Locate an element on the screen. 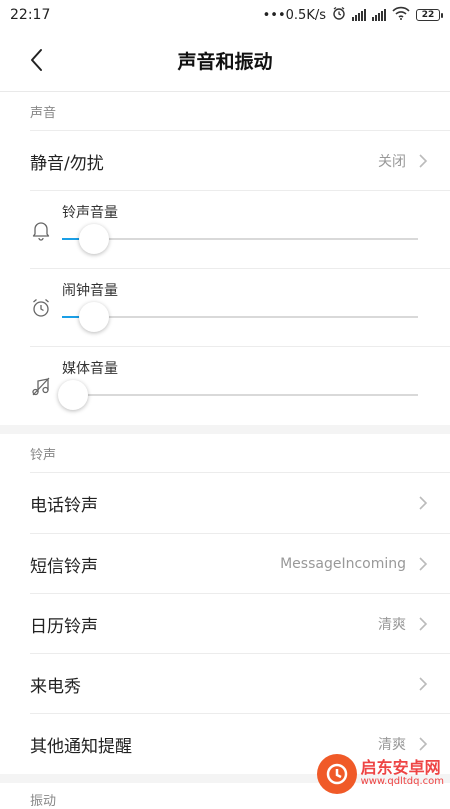 This screenshot has width=450, height=809. battery-icon: 22 is located at coordinates (429, 15).